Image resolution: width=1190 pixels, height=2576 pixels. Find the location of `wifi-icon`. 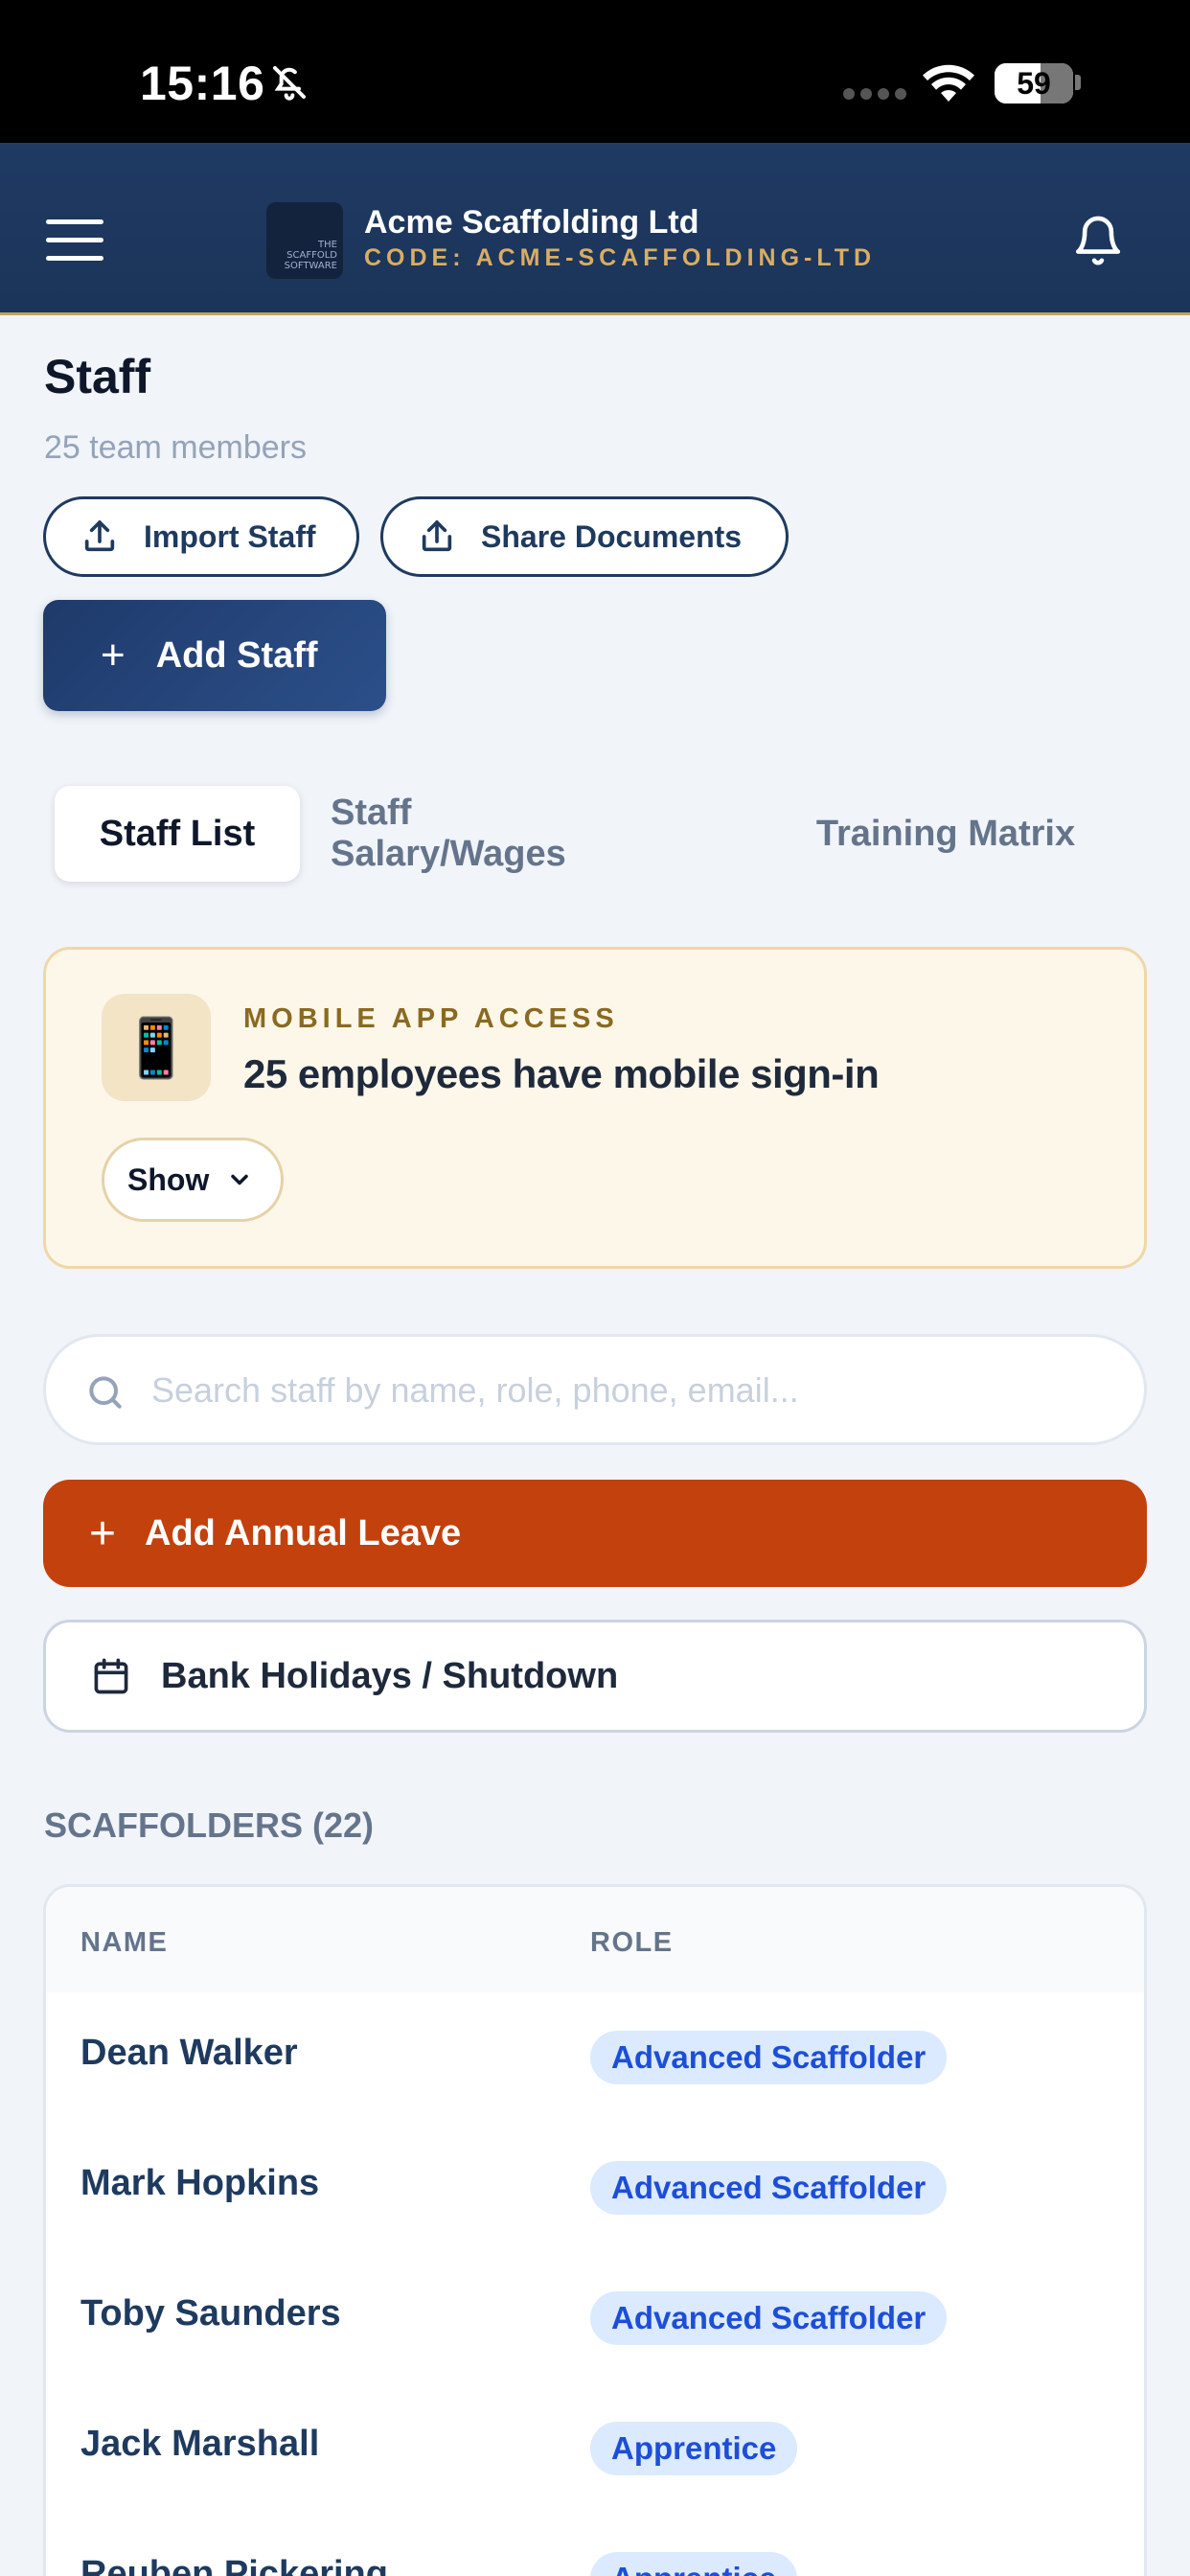

wifi-icon is located at coordinates (949, 83).